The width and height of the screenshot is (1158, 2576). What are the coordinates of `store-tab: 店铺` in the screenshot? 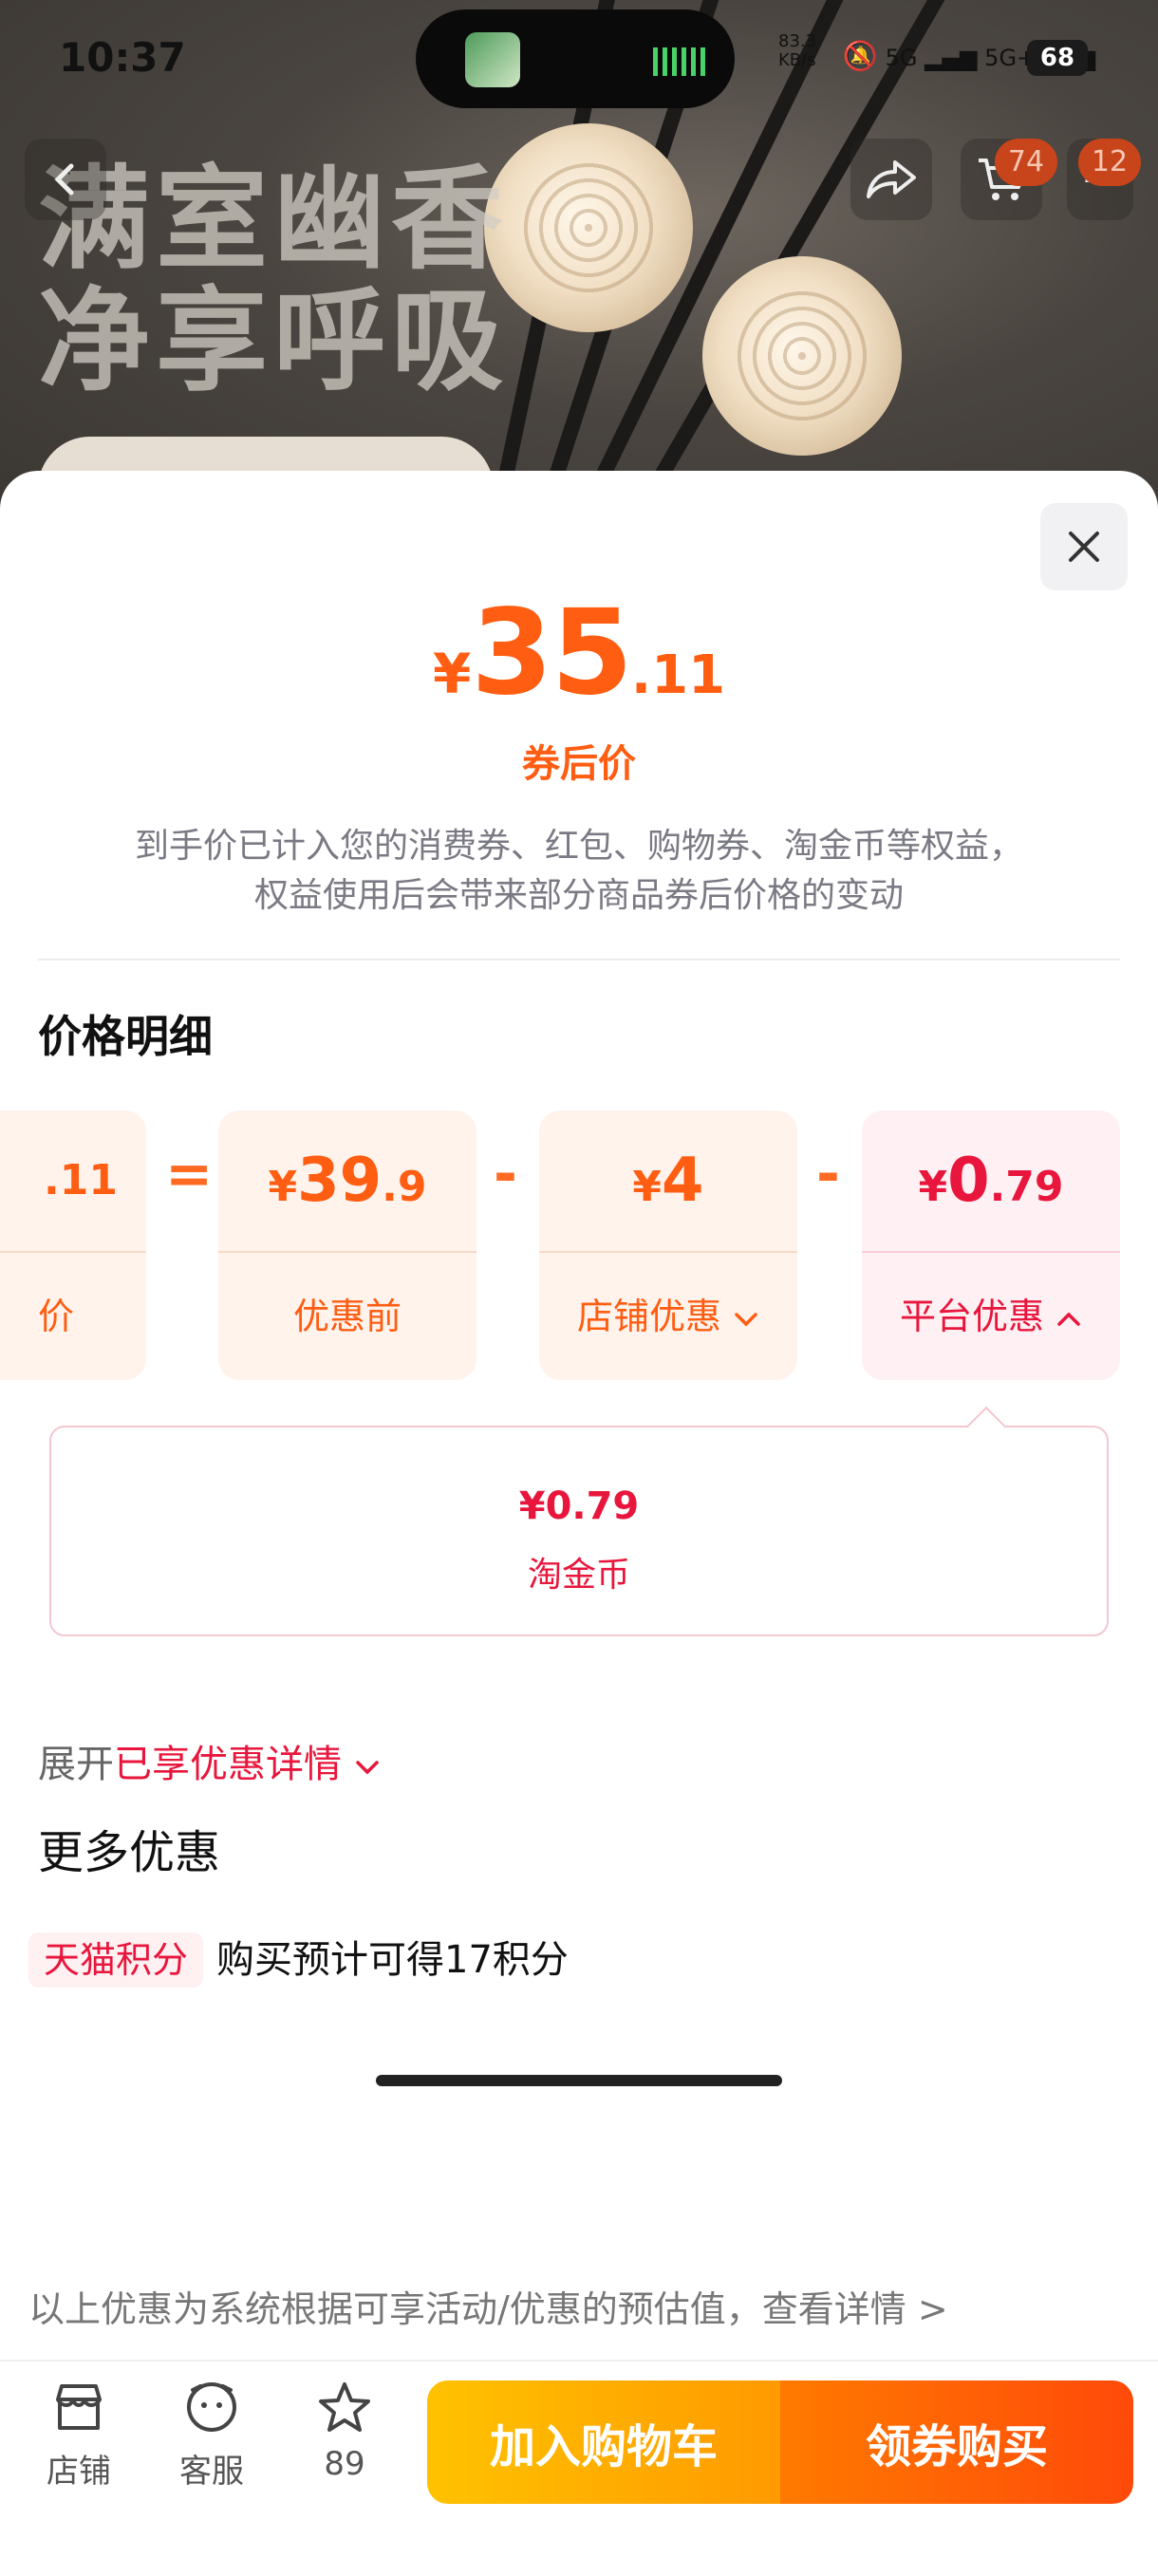 It's located at (78, 2436).